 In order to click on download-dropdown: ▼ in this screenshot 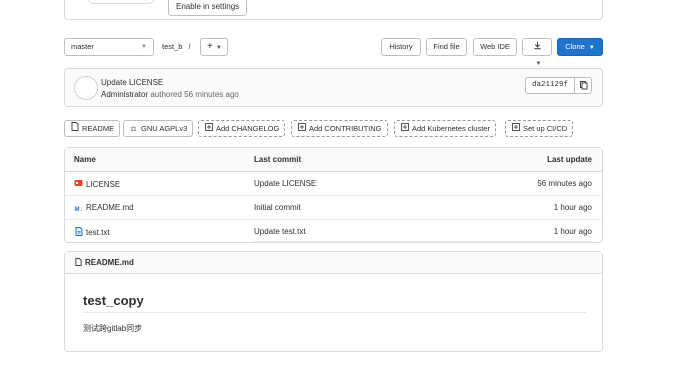, I will do `click(537, 52)`.